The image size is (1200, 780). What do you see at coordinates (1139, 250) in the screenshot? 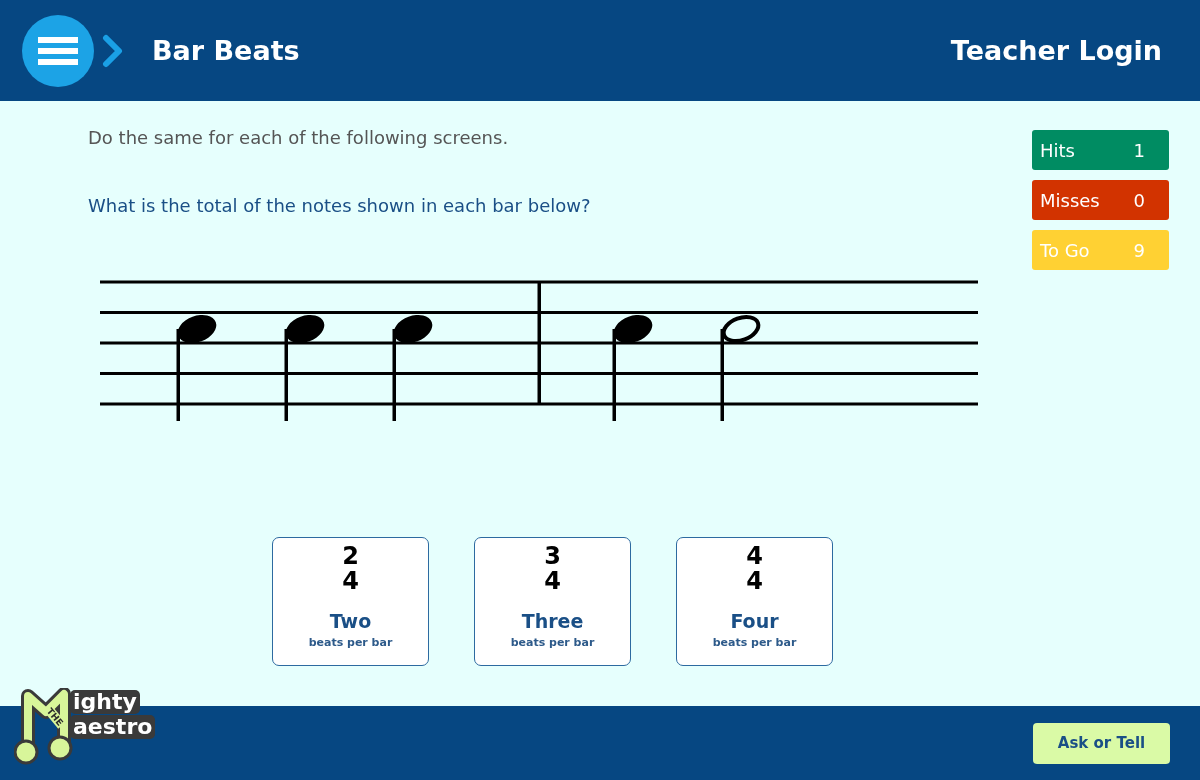
I see `score-value: 9` at bounding box center [1139, 250].